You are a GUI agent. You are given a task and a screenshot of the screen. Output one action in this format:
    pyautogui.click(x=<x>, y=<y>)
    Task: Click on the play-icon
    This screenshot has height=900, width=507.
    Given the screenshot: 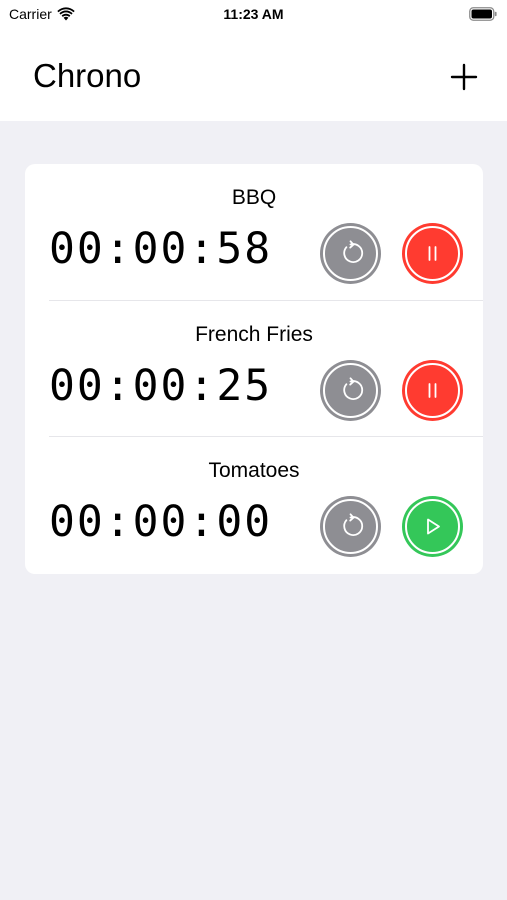 What is the action you would take?
    pyautogui.click(x=433, y=526)
    